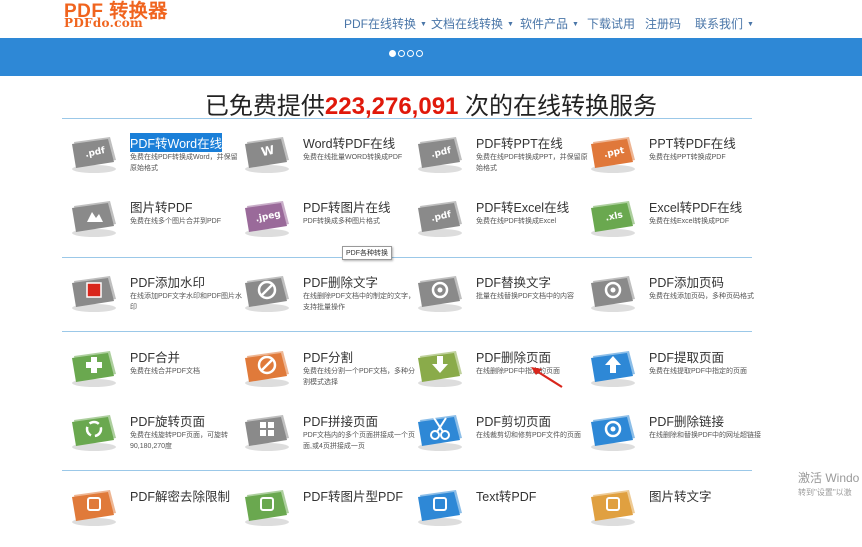 This screenshot has width=862, height=547. Describe the element at coordinates (267, 155) in the screenshot. I see `word-document-icon: W` at that location.